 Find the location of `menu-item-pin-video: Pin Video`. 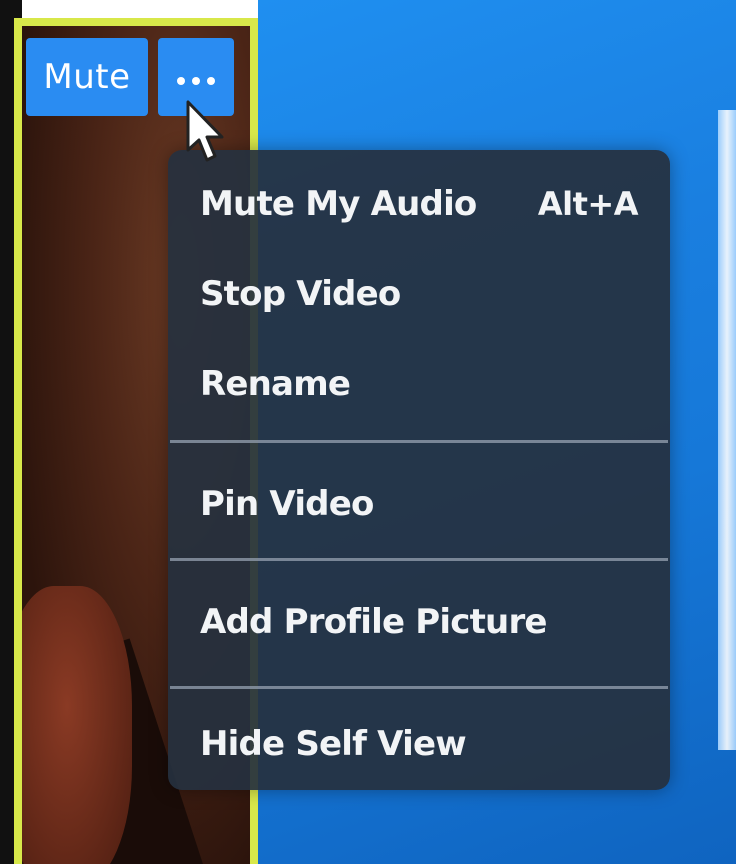

menu-item-pin-video: Pin Video is located at coordinates (419, 504).